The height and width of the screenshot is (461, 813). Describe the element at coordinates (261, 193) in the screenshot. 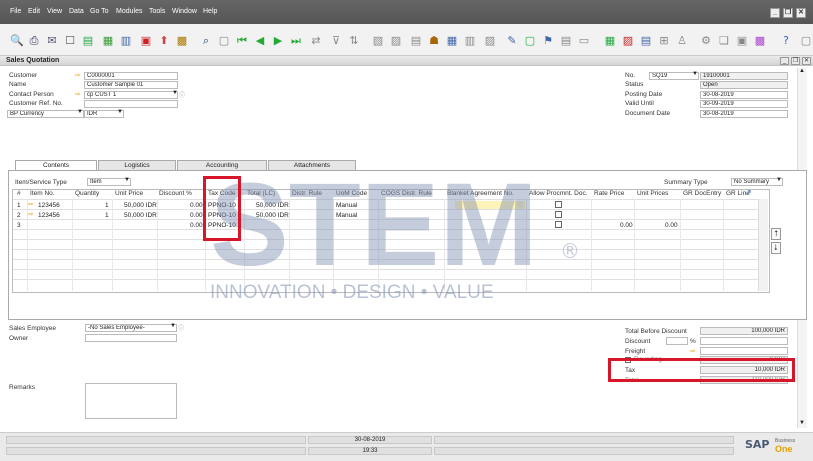

I see `col-header-total-lc: Total (LC)` at that location.